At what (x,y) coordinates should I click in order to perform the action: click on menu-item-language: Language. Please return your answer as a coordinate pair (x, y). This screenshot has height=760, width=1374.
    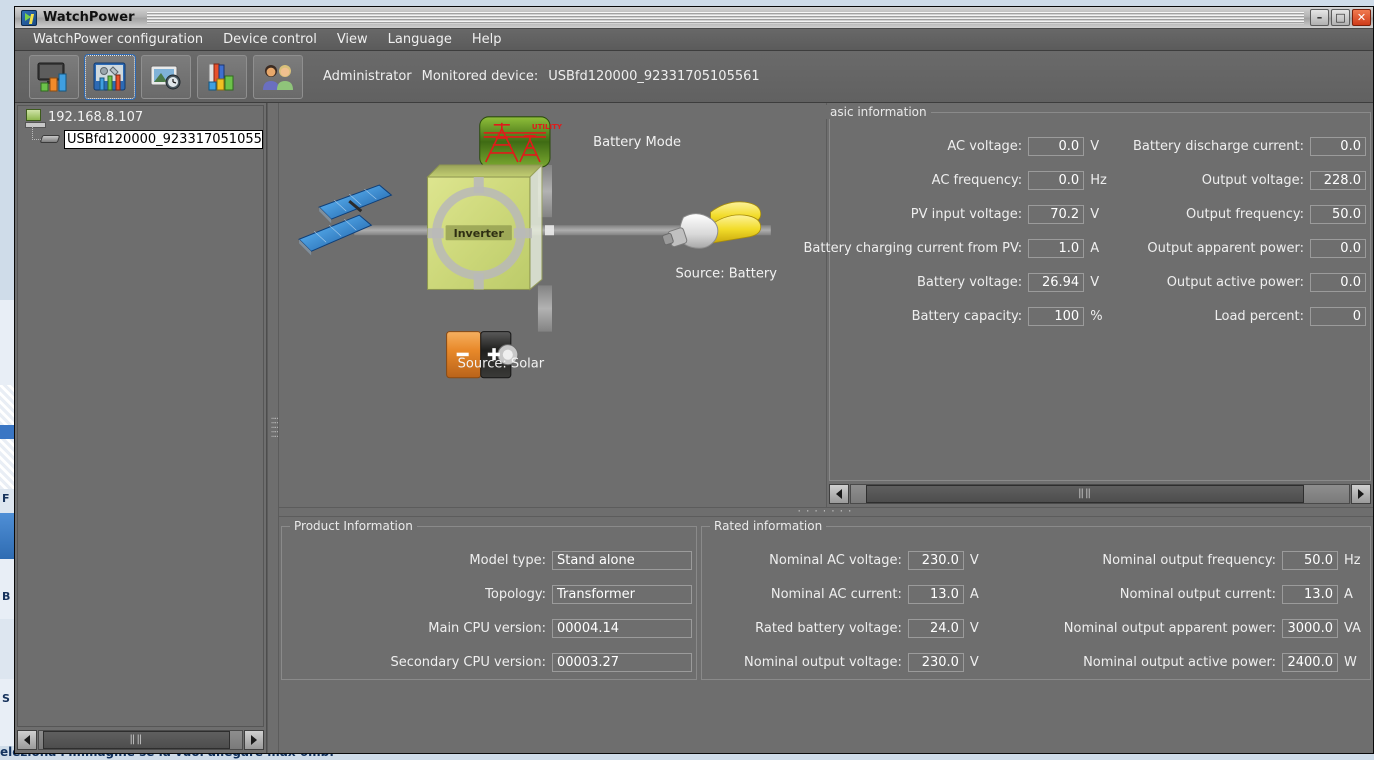
    Looking at the image, I should click on (420, 39).